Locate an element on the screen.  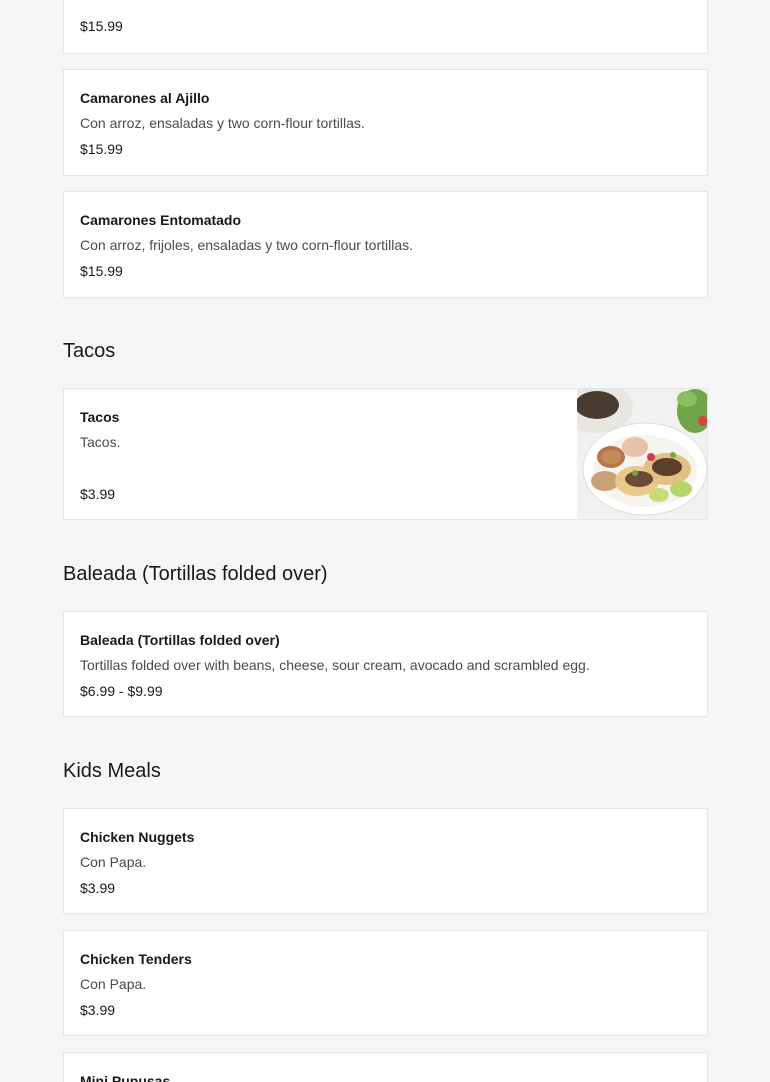
item-name: Mini Pupusas is located at coordinates (125, 1077).